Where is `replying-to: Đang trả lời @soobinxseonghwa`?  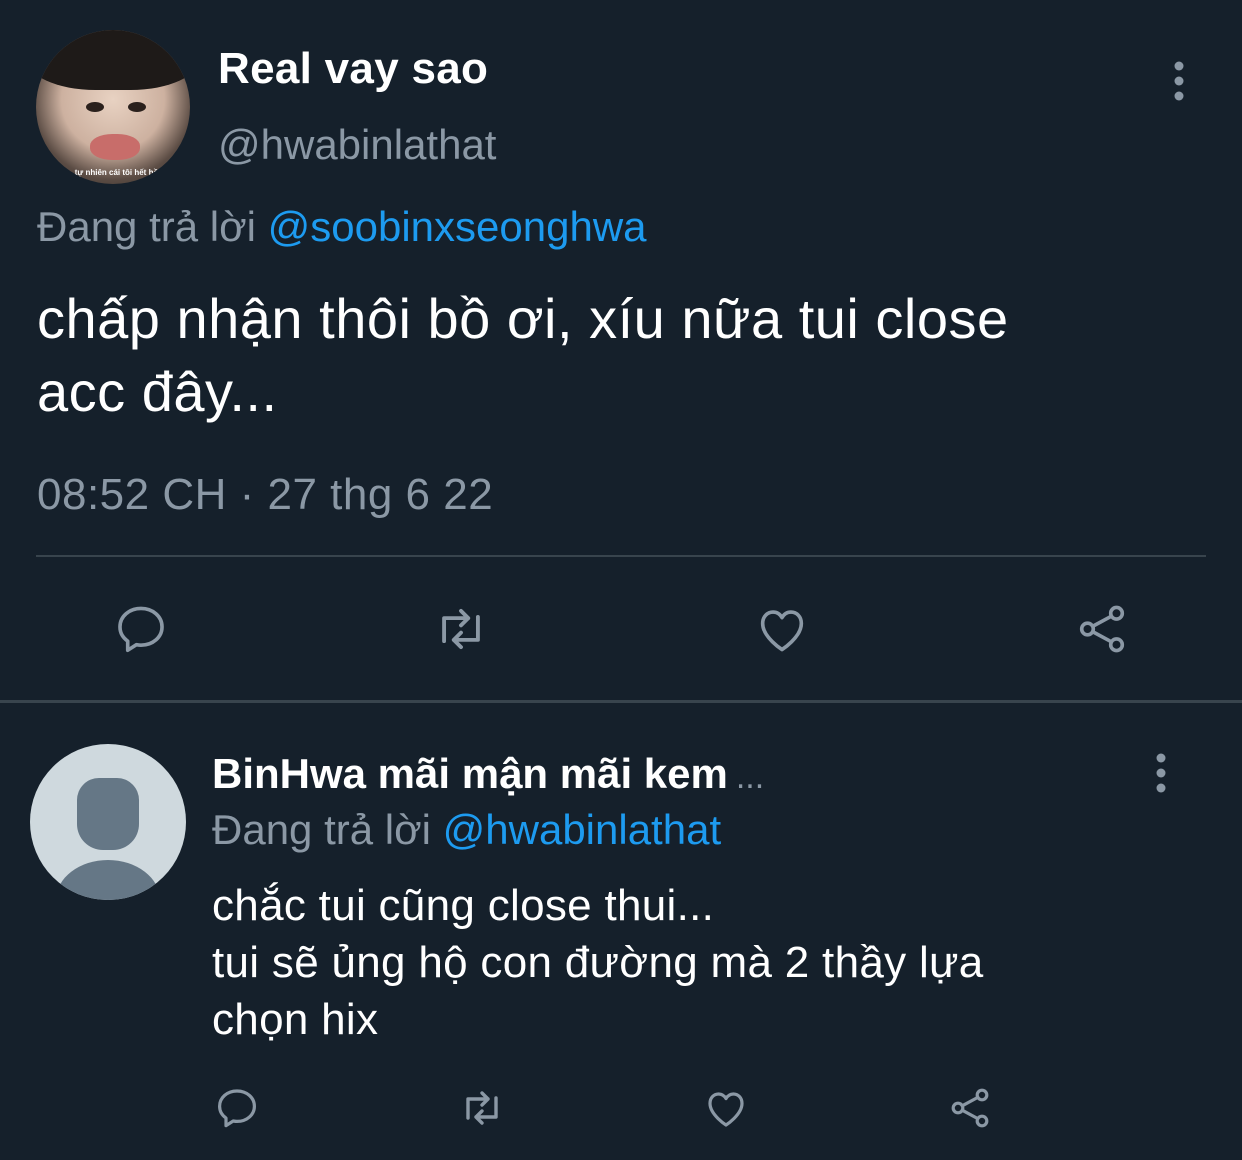 replying-to: Đang trả lời @soobinxseonghwa is located at coordinates (342, 227).